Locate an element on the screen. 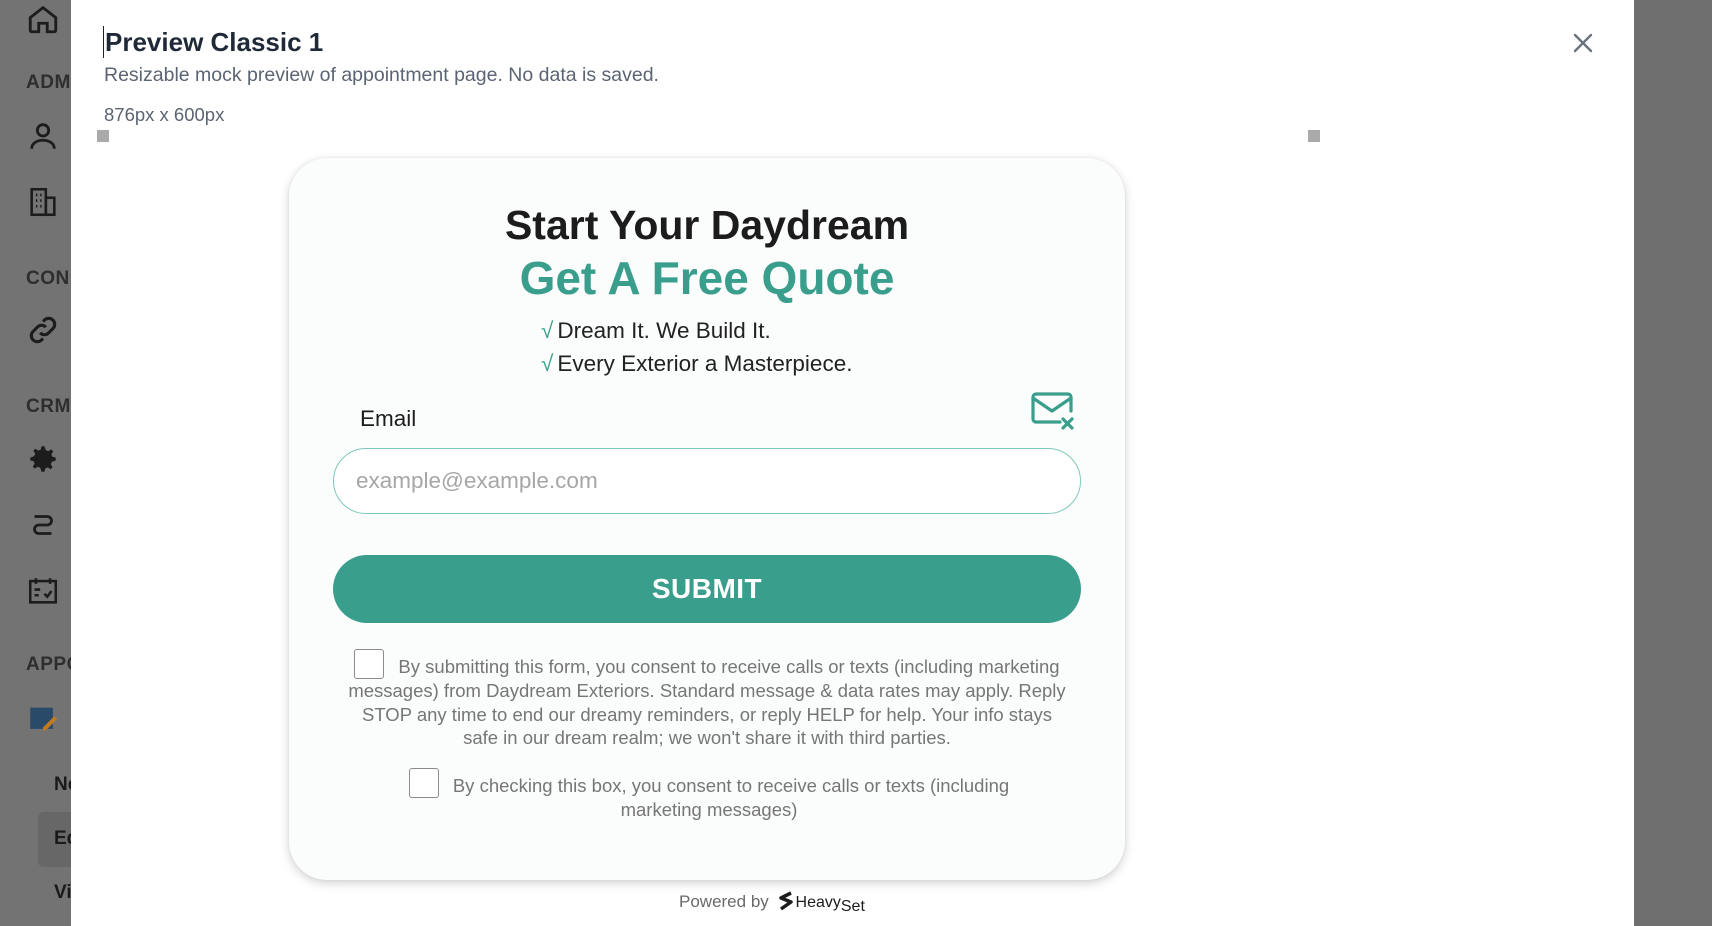  background-sidebar: ADM CON CRM APPO Ne Ed Vi is located at coordinates (49, 463).